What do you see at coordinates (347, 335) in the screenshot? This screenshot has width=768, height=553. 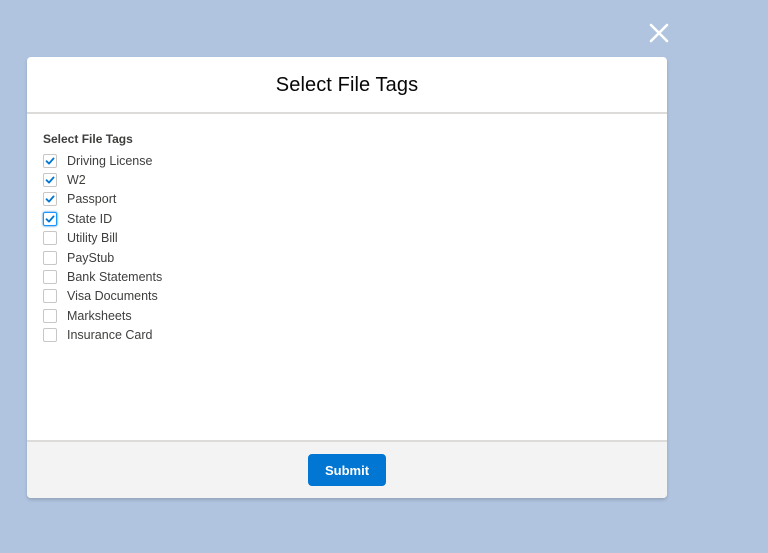 I see `checkbox-option: Insurance Card` at bounding box center [347, 335].